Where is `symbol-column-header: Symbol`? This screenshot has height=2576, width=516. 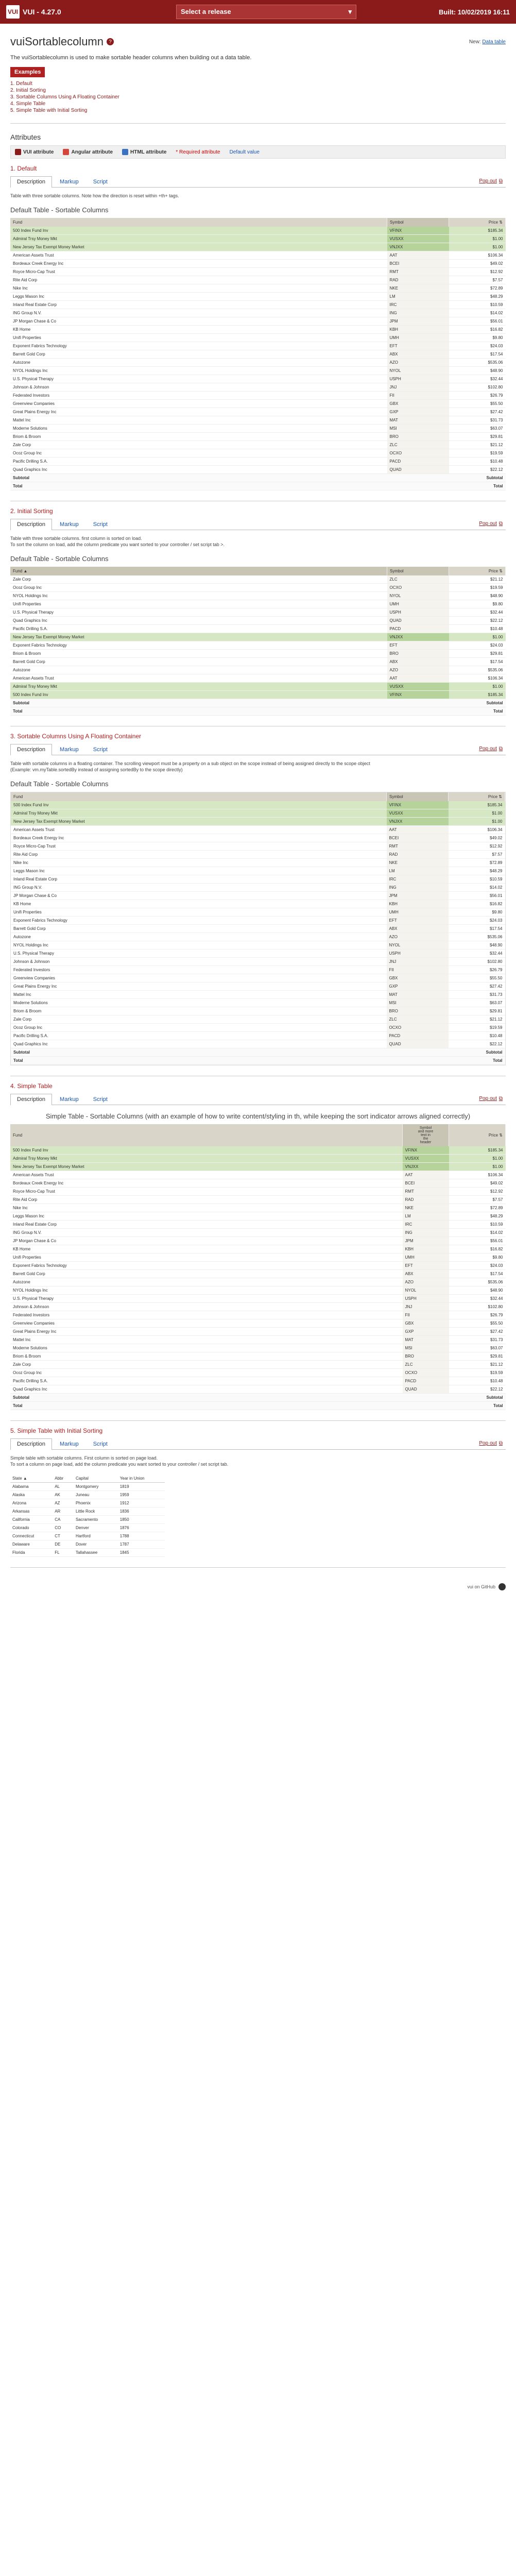 symbol-column-header: Symbol is located at coordinates (418, 571).